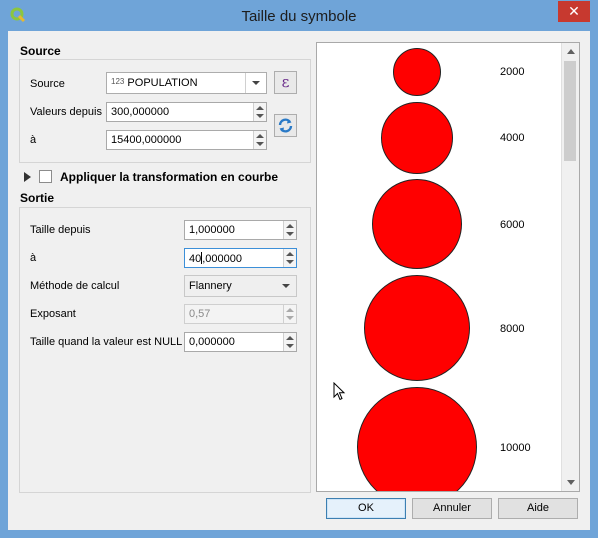 This screenshot has height=538, width=598. What do you see at coordinates (186, 112) in the screenshot?
I see `values-from-spinbox: 300,000000` at bounding box center [186, 112].